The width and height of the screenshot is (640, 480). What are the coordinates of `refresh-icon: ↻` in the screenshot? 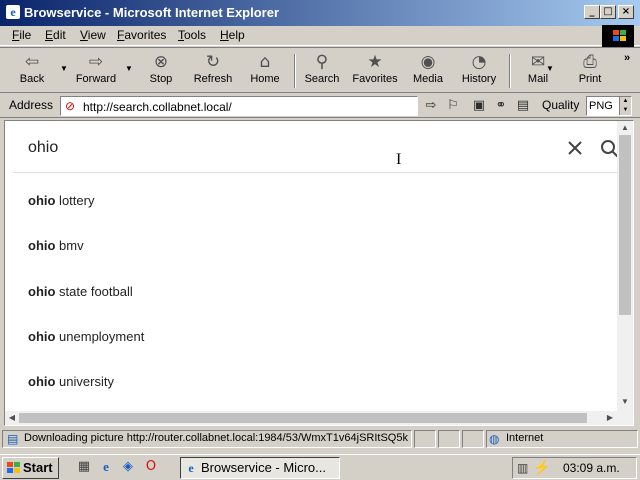 It's located at (213, 62).